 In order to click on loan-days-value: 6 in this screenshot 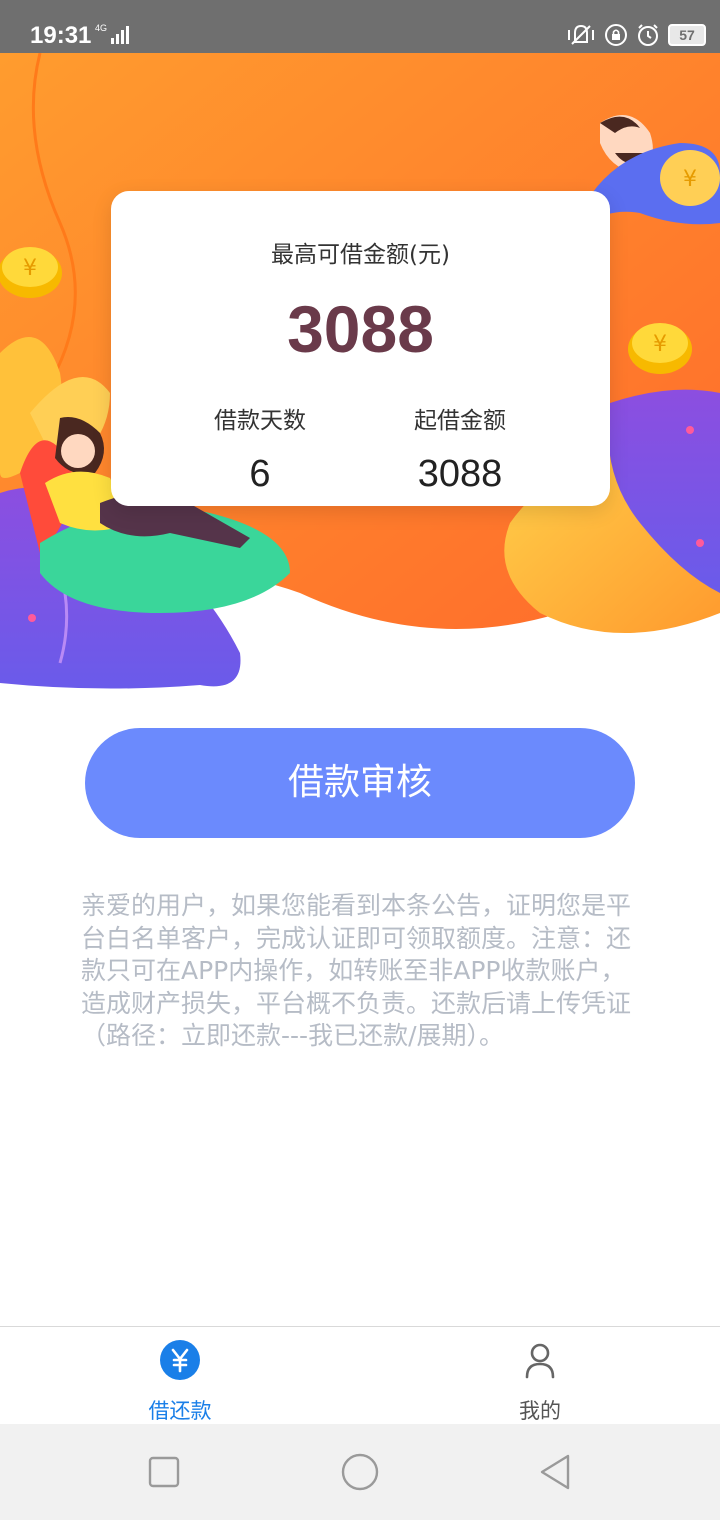, I will do `click(260, 474)`.